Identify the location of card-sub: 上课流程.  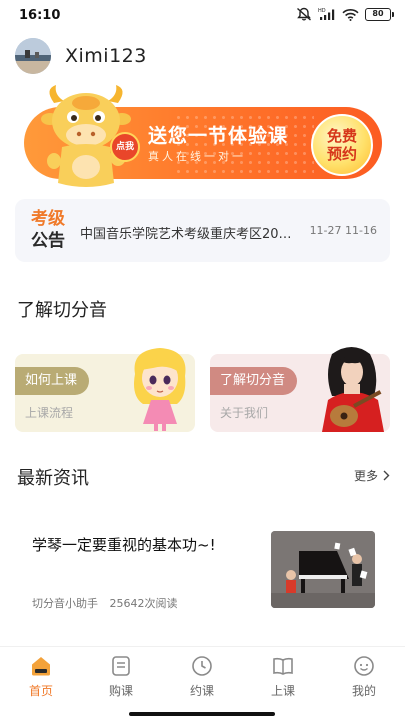
(49, 413).